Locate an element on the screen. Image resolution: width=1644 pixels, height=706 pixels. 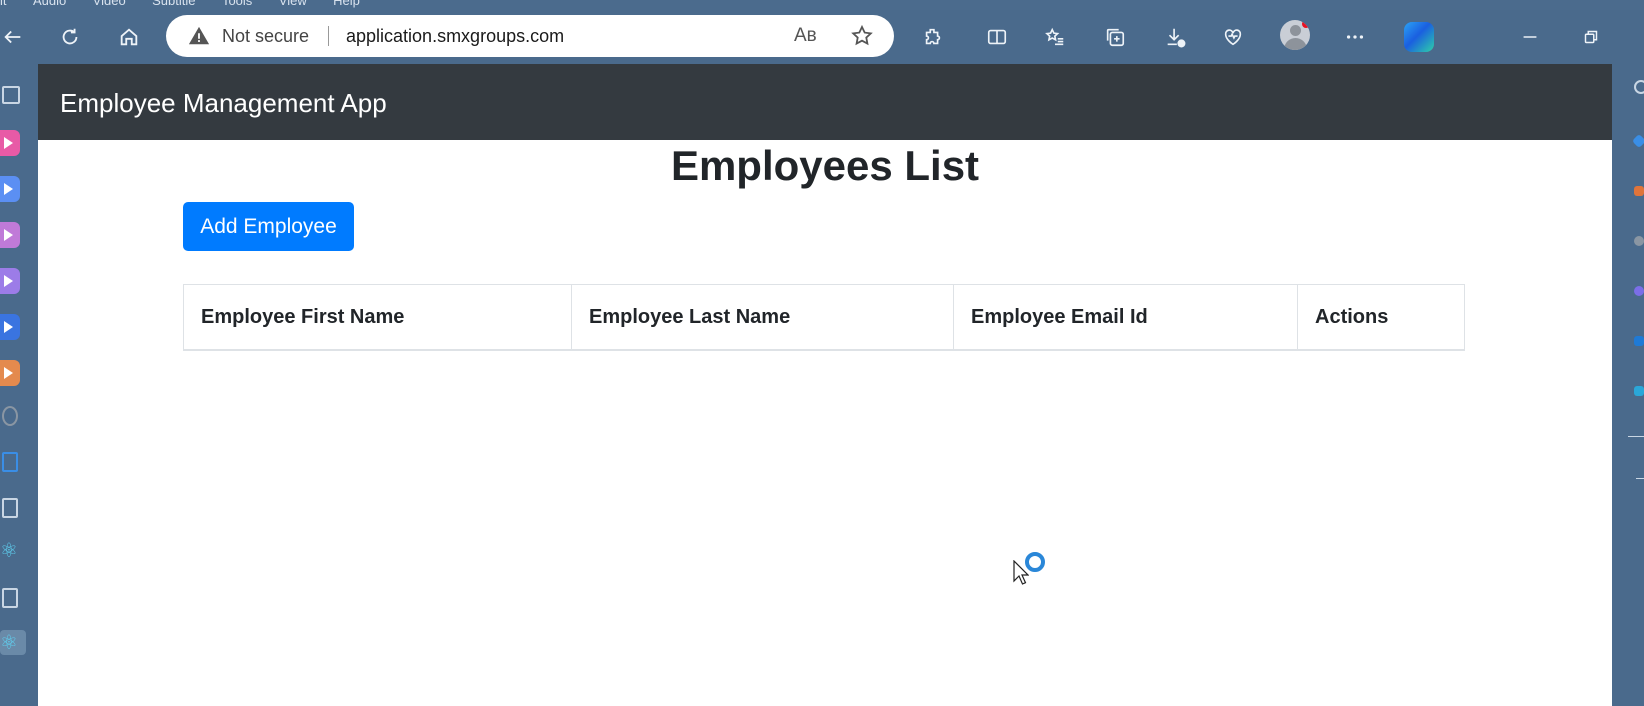
menu-item-view: View is located at coordinates (293, 4).